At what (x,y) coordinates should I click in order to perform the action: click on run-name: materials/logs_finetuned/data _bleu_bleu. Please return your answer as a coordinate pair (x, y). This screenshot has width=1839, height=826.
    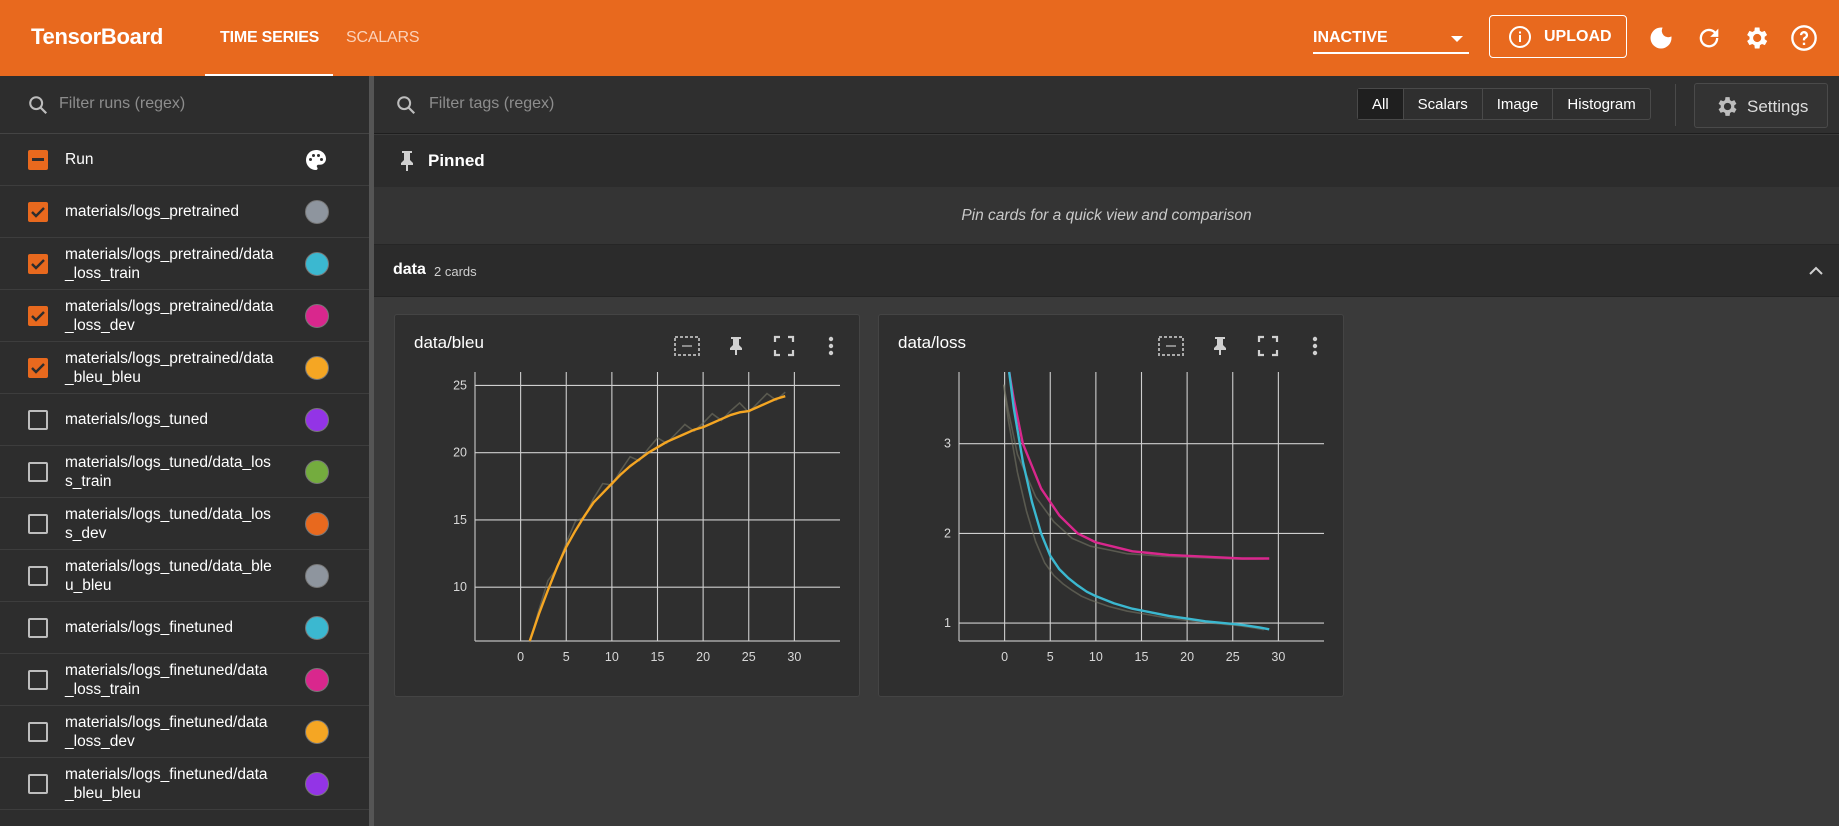
    Looking at the image, I should click on (166, 784).